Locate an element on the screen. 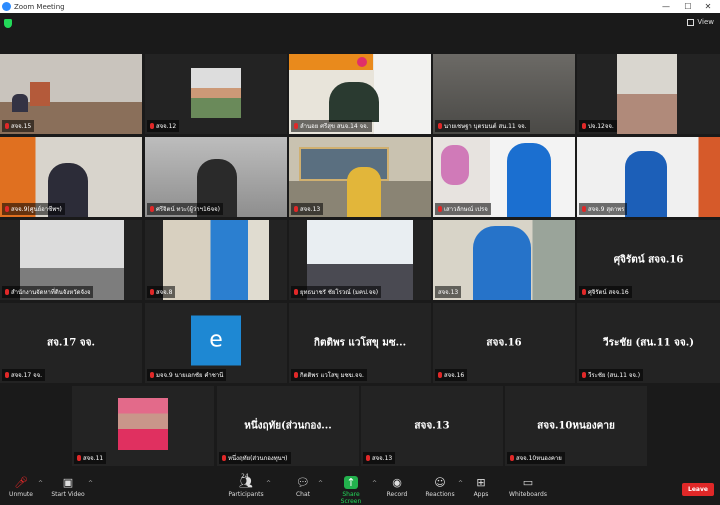 The height and width of the screenshot is (505, 720). zoom-logo-icon is located at coordinates (6, 6).